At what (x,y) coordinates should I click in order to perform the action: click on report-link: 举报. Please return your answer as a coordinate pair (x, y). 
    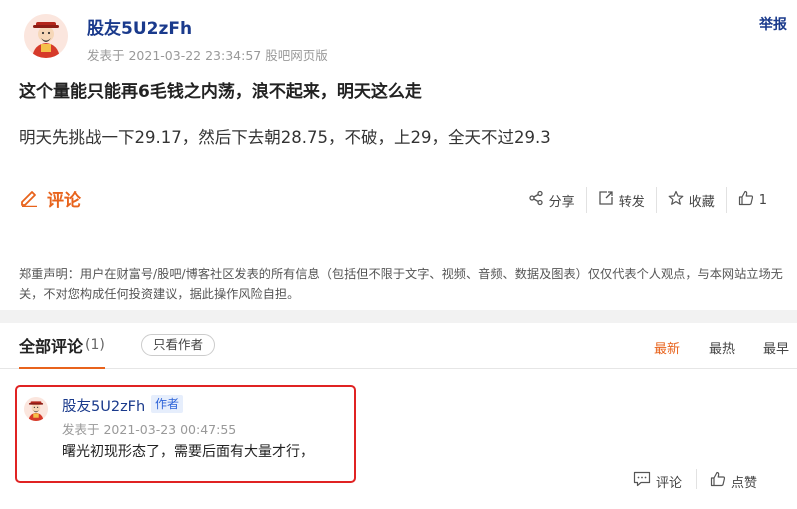
    Looking at the image, I should click on (773, 24).